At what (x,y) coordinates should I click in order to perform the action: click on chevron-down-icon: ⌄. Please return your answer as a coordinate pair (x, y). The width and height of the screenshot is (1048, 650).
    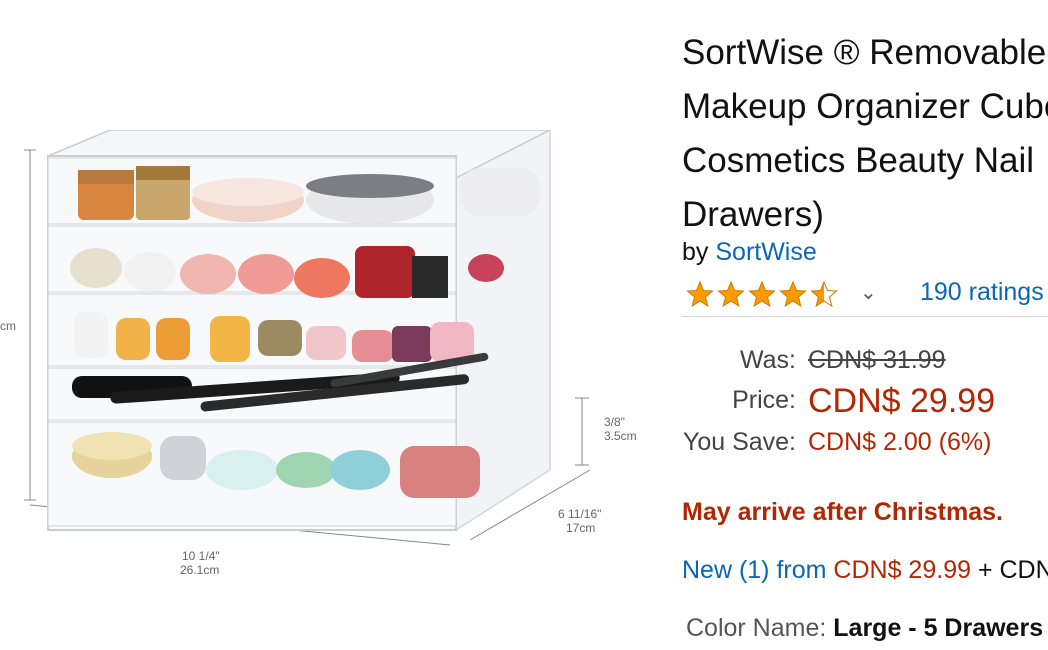
    Looking at the image, I should click on (868, 292).